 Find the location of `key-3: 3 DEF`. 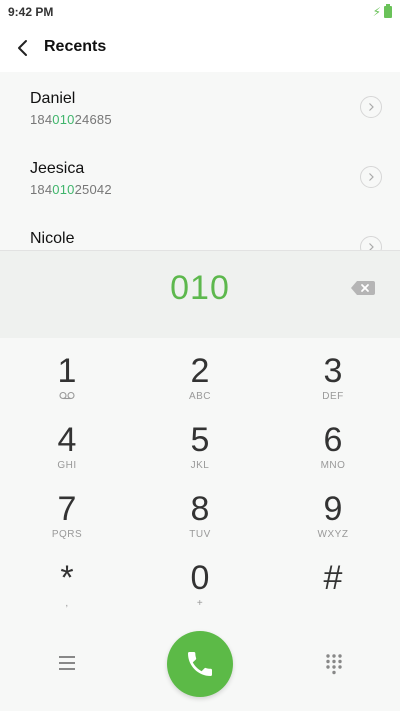

key-3: 3 DEF is located at coordinates (333, 371).